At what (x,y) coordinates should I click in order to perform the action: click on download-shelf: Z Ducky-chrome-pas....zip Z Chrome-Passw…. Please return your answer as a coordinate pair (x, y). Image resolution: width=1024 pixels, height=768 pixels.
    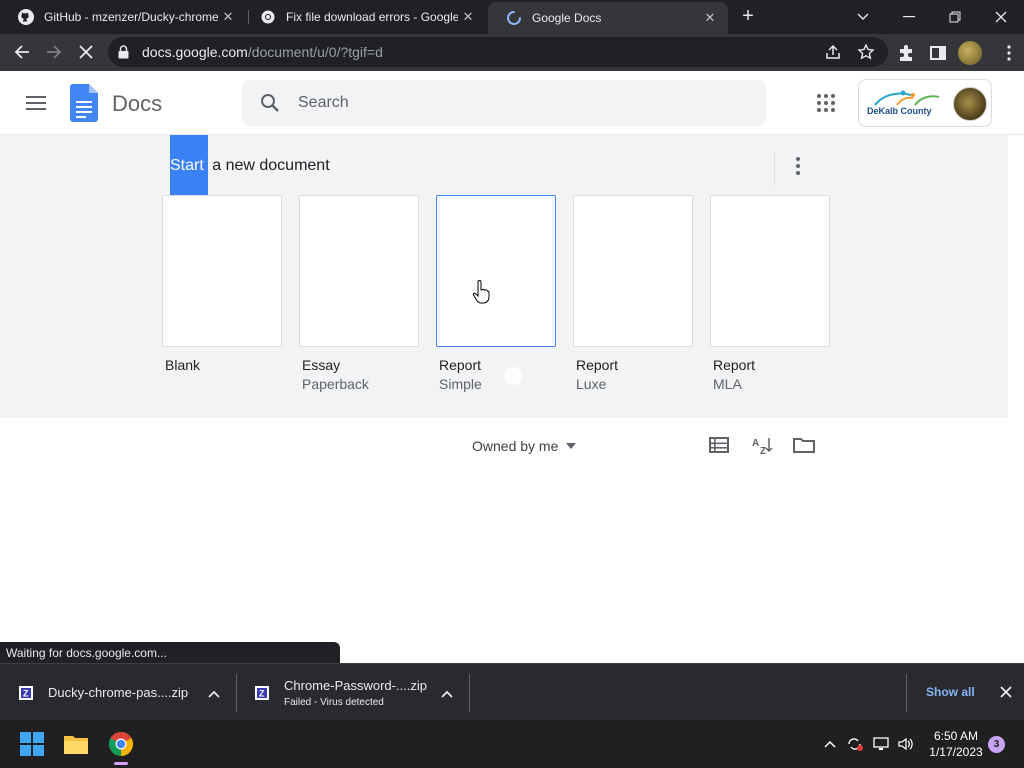
    Looking at the image, I should click on (512, 691).